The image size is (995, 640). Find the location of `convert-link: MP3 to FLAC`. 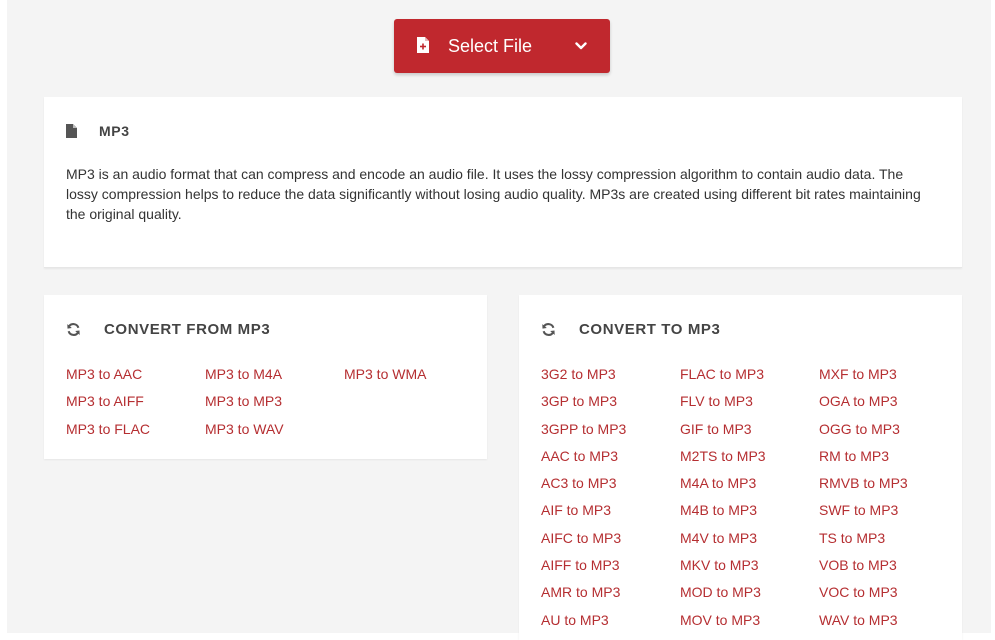

convert-link: MP3 to FLAC is located at coordinates (135, 432).